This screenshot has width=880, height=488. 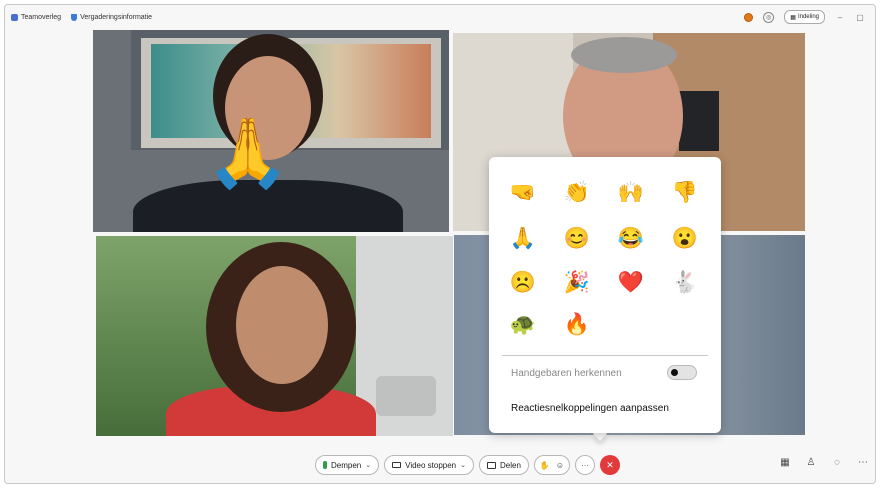 I want to click on participant-face, so click(x=282, y=325).